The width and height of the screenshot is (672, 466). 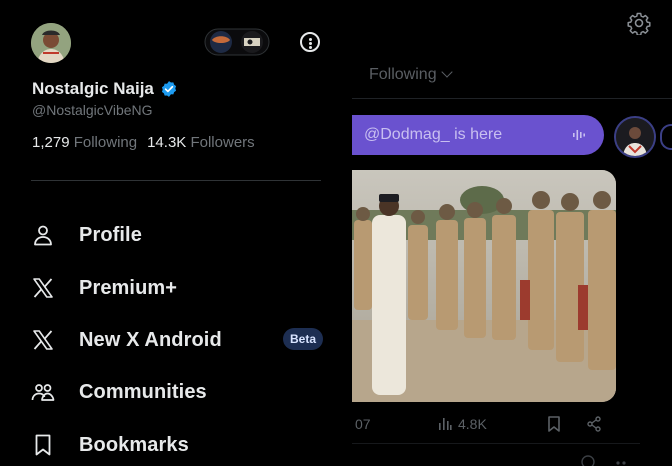 I want to click on menu-item-new-x-android: New X Android Beta, so click(x=177, y=340).